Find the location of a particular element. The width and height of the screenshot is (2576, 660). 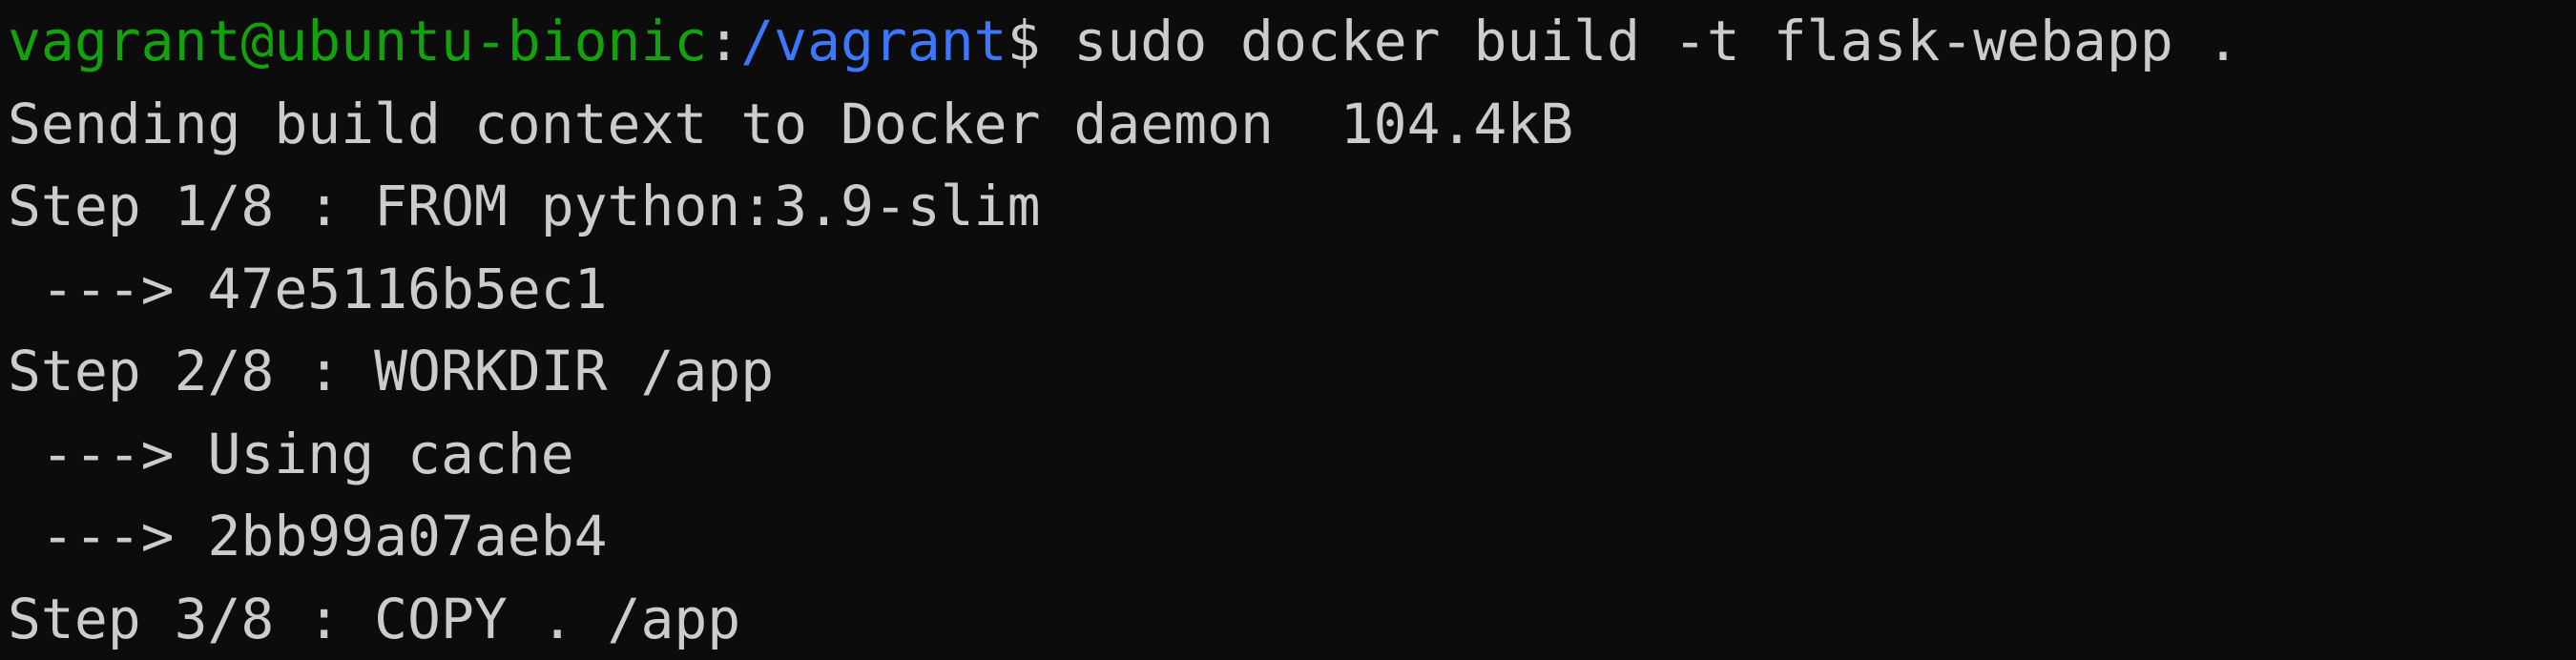

prompt-user-host: vagrant@ubuntu-bionic is located at coordinates (357, 41).